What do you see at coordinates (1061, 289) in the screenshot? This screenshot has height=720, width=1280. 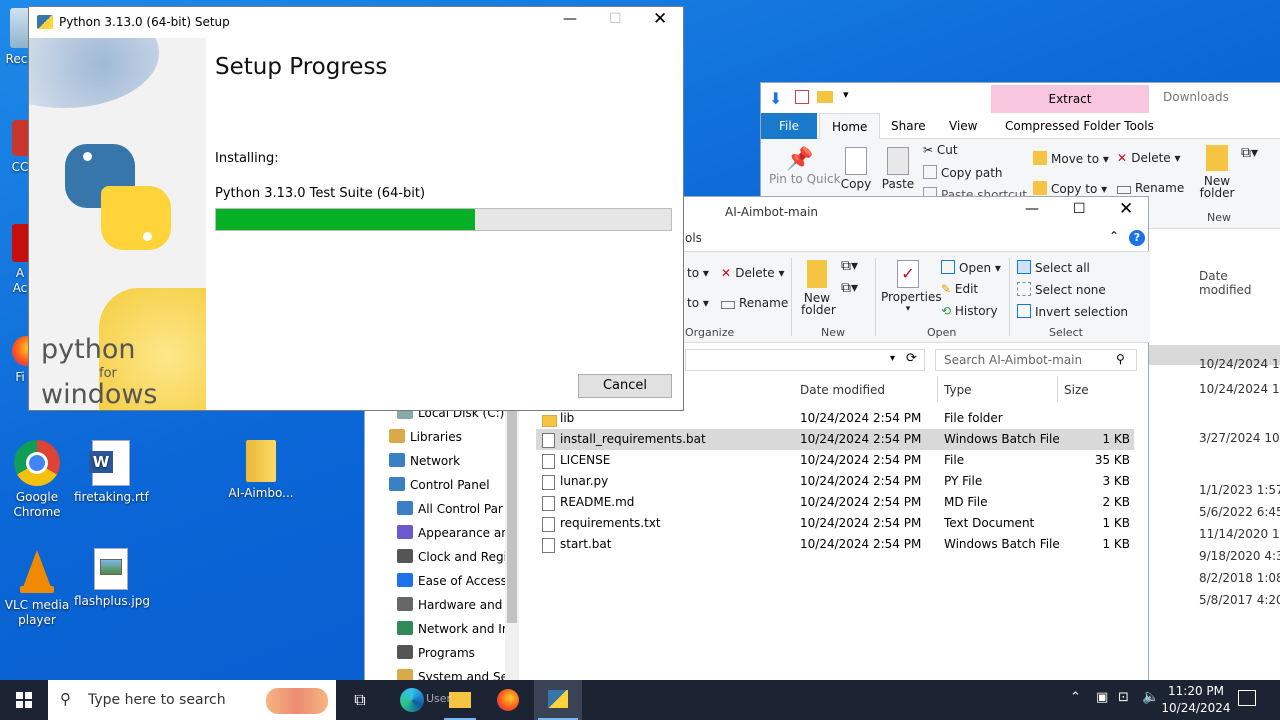 I see `select-none-button: Select none` at bounding box center [1061, 289].